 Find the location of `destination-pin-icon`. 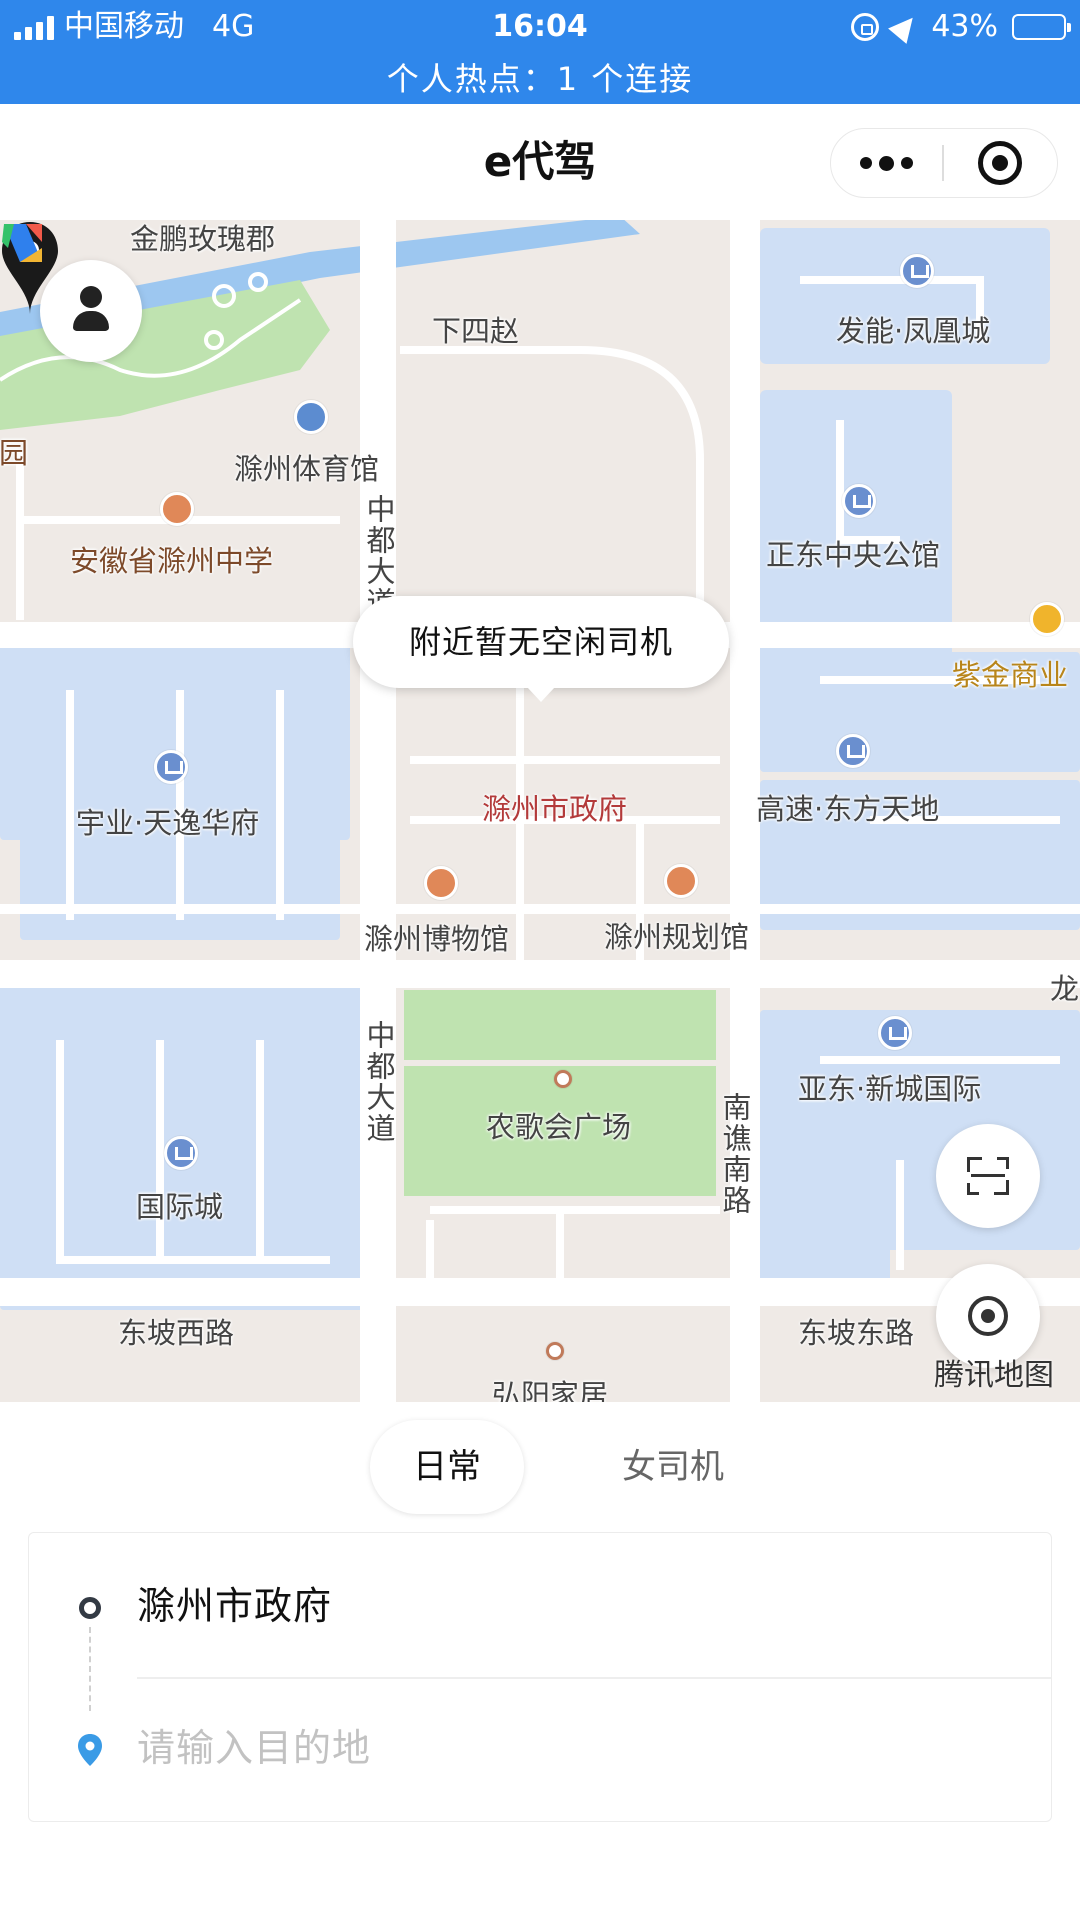

destination-pin-icon is located at coordinates (90, 1750).